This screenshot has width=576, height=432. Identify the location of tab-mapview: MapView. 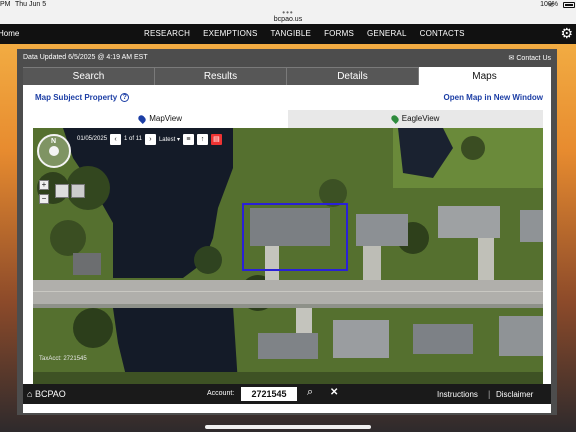
(160, 119).